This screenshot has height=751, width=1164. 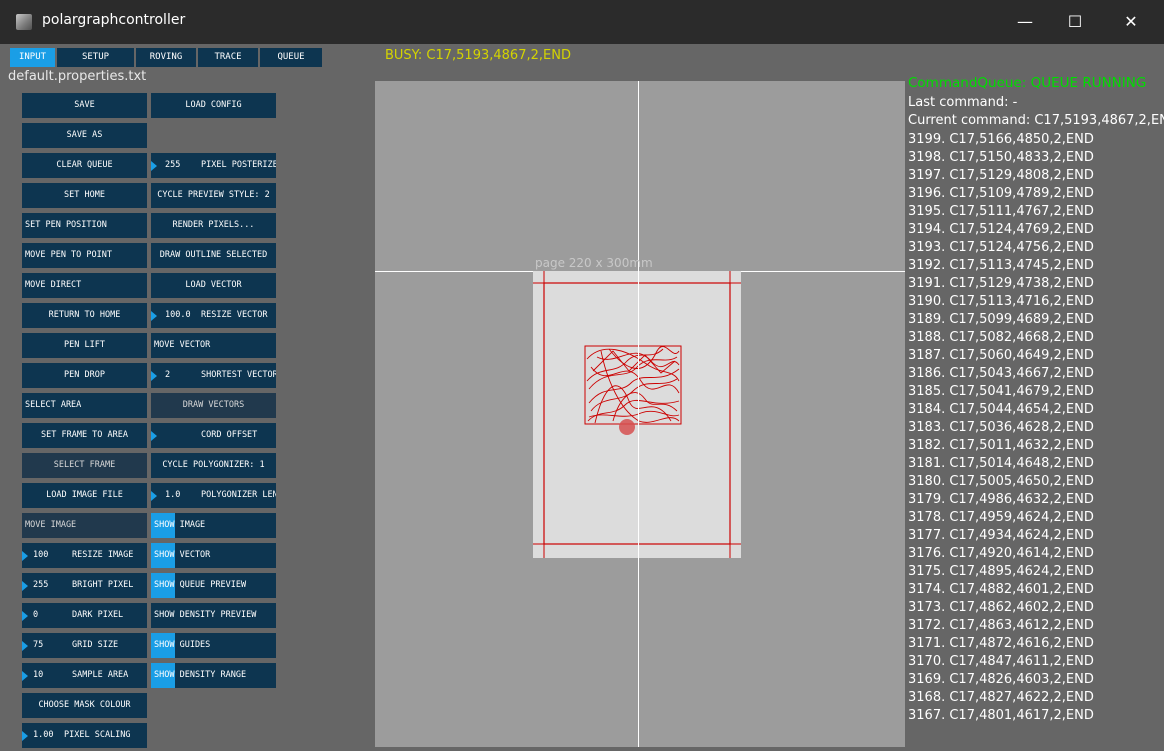 I want to click on return-to-home-button: RETURN TO HOME, so click(x=84, y=315).